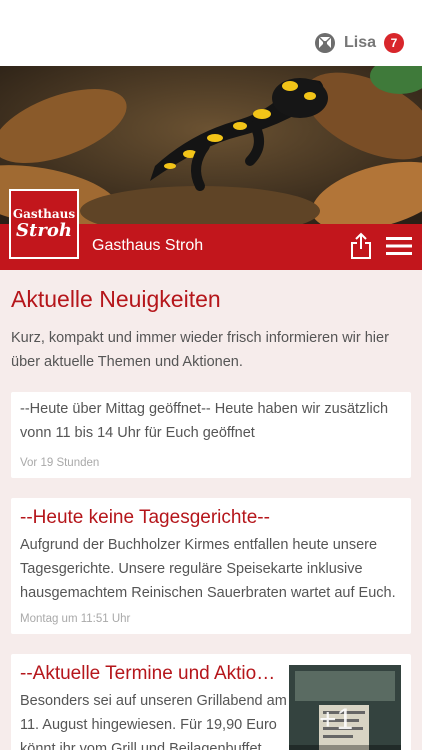  Describe the element at coordinates (153, 701) in the screenshot. I see `news-body-line: Besonders sei auf unseren Grillabend am` at that location.